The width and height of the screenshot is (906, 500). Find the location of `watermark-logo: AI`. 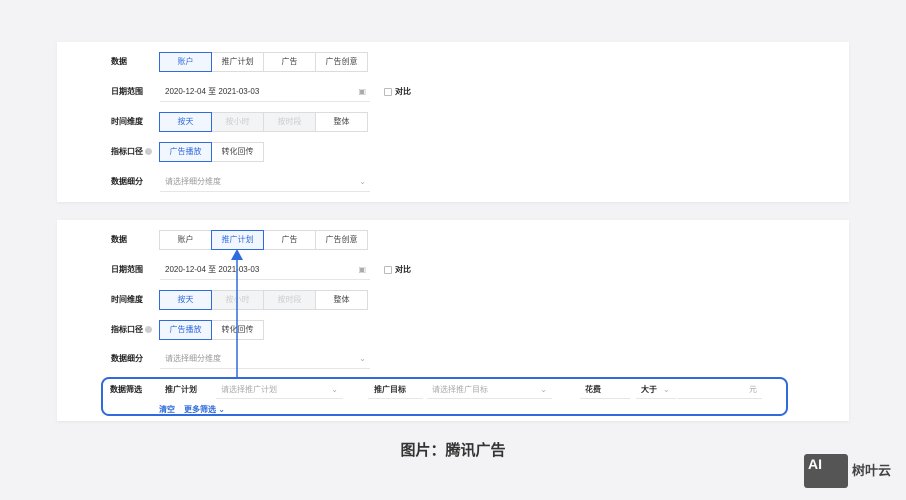

watermark-logo: AI is located at coordinates (826, 471).